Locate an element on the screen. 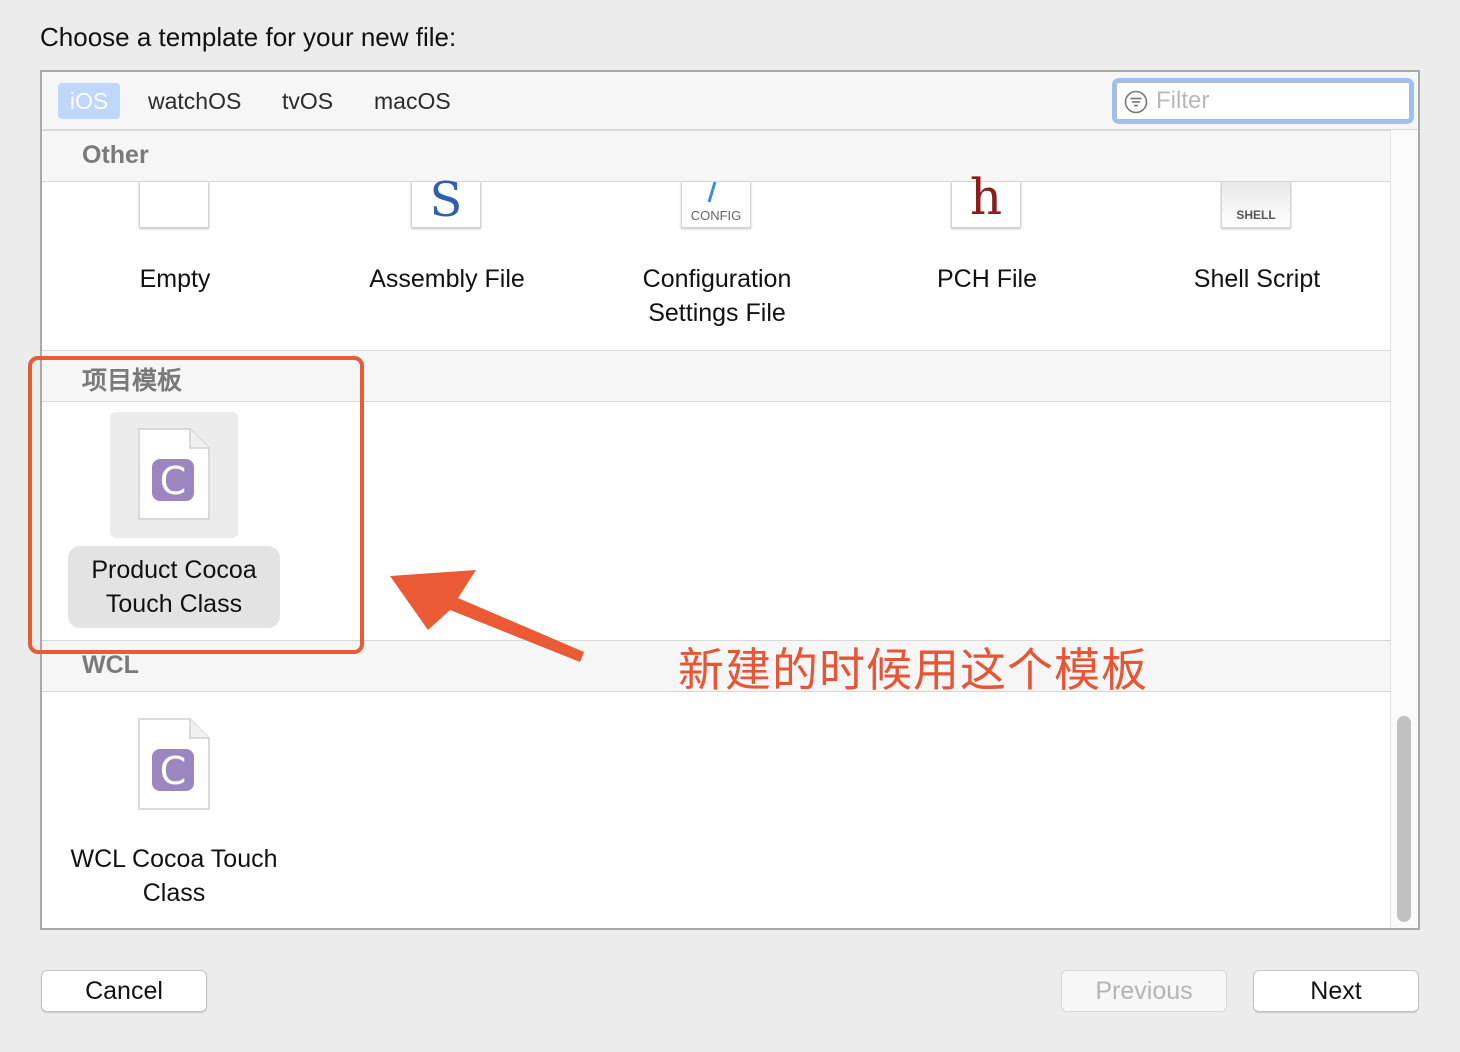  section-header-other: Other is located at coordinates (716, 156).